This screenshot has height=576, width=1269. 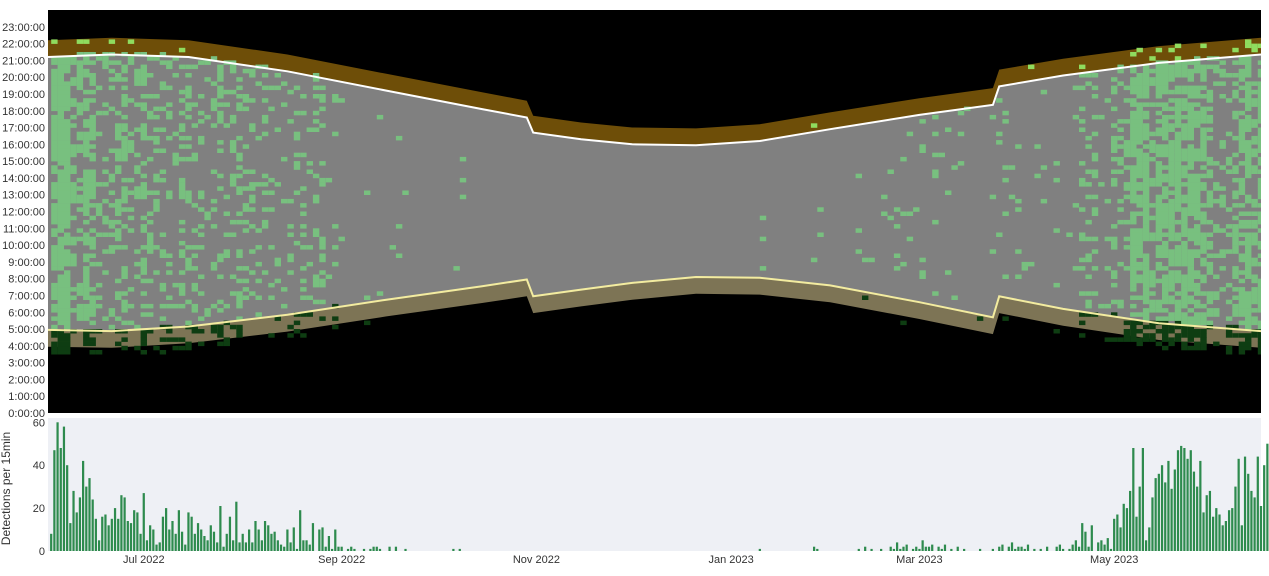 What do you see at coordinates (23, 145) in the screenshot?
I see `heatmap-y-tick: 16:00:00` at bounding box center [23, 145].